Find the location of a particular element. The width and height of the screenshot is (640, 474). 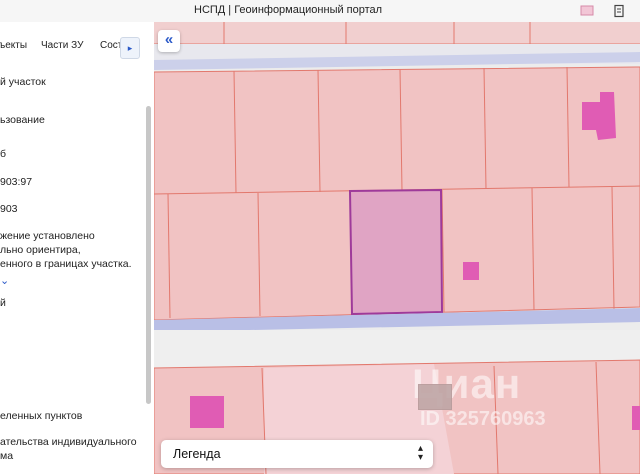

legend-label: Легенда is located at coordinates (197, 454).